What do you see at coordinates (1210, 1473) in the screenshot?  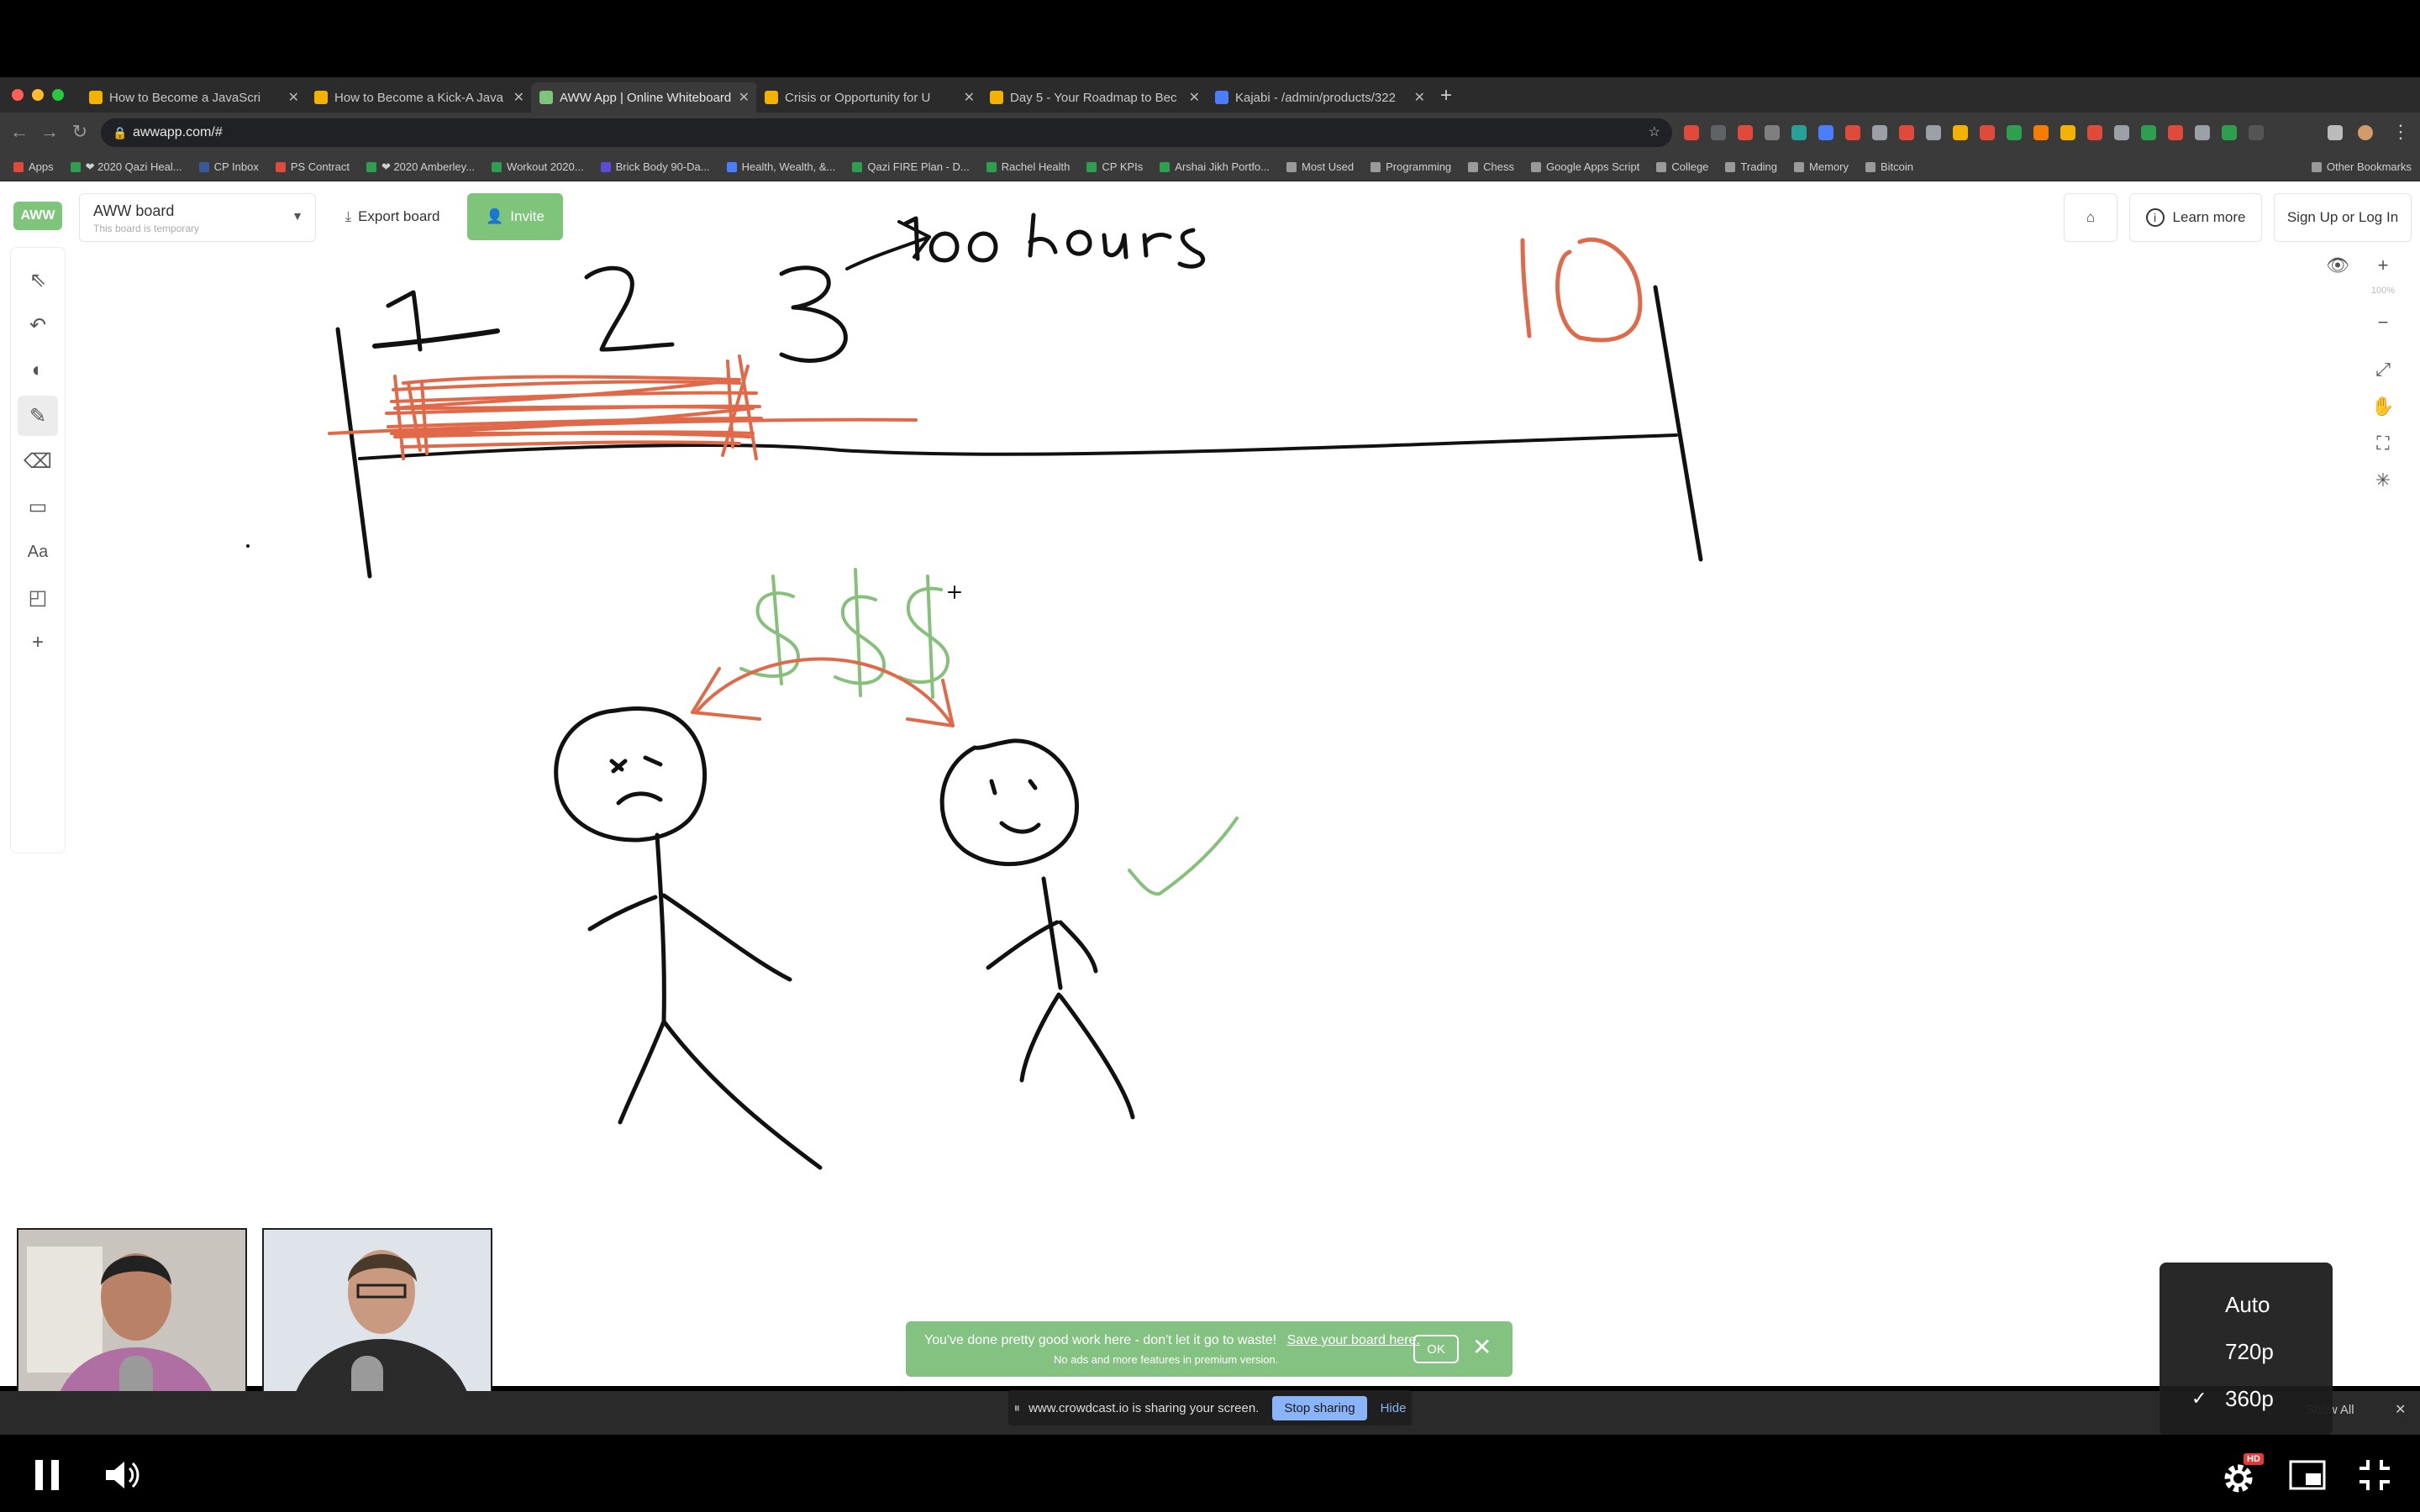 I see `video-player-controls: HD` at bounding box center [1210, 1473].